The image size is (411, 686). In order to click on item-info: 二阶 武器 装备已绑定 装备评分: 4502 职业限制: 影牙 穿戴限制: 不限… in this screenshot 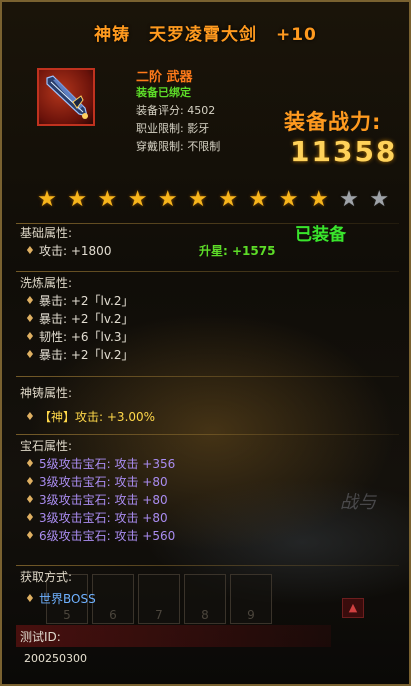, I will do `click(178, 111)`.